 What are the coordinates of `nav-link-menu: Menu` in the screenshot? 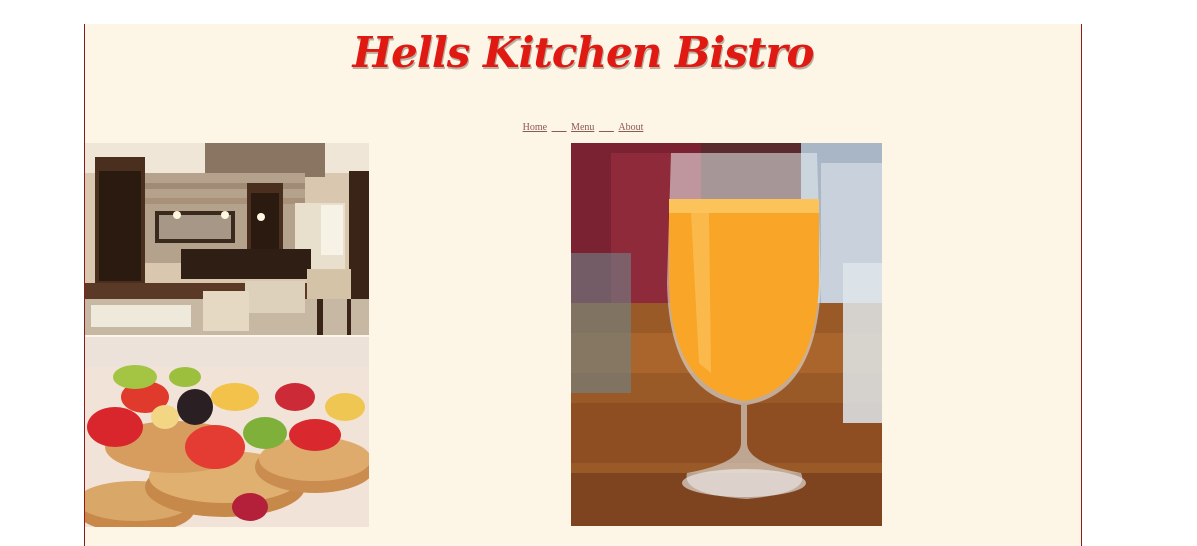 It's located at (582, 127).